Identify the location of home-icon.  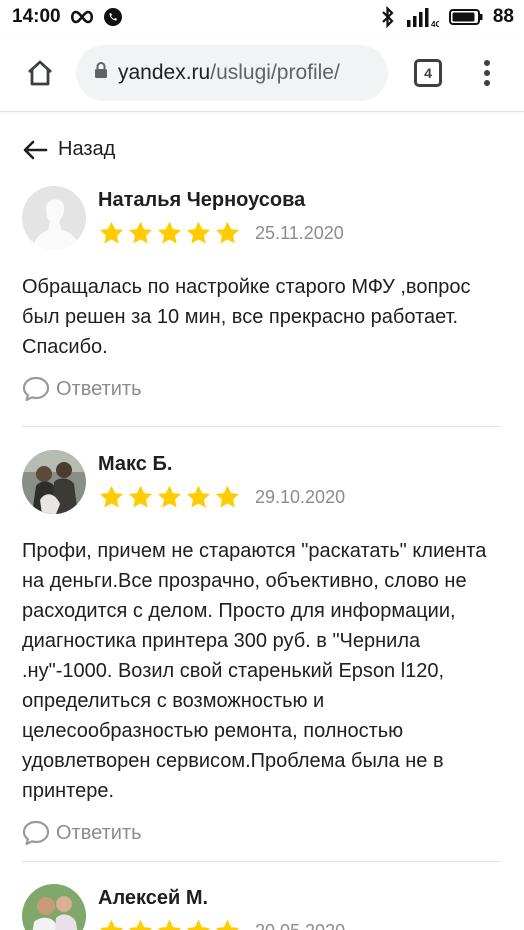
(40, 72).